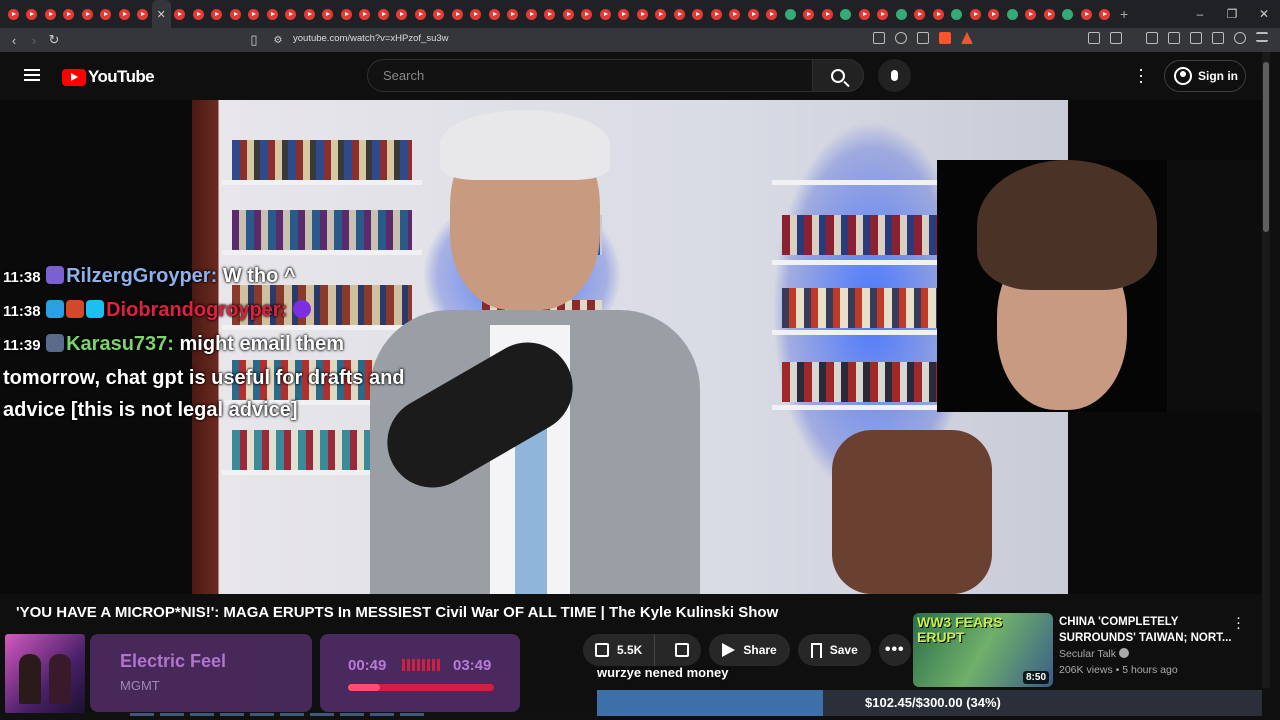  What do you see at coordinates (254, 40) in the screenshot?
I see `bookmark-icon: ▯` at bounding box center [254, 40].